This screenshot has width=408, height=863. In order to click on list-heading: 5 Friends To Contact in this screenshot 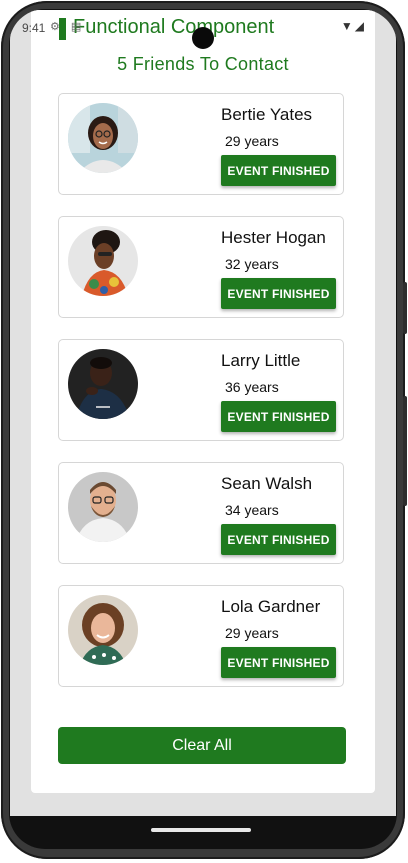, I will do `click(203, 64)`.